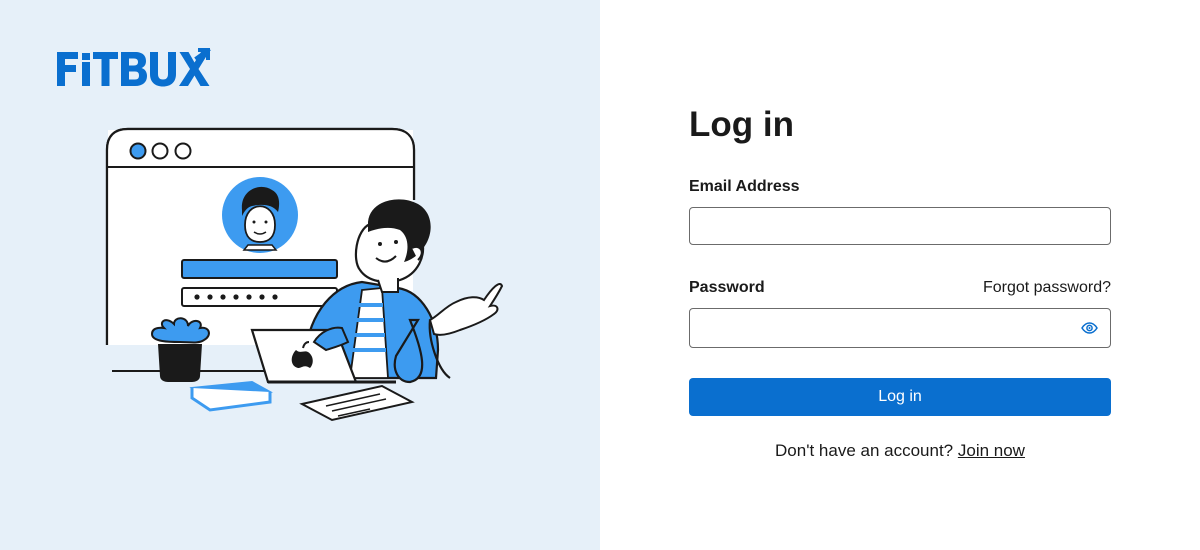  I want to click on signup-prompt-line: Don't have an account? Join now, so click(900, 451).